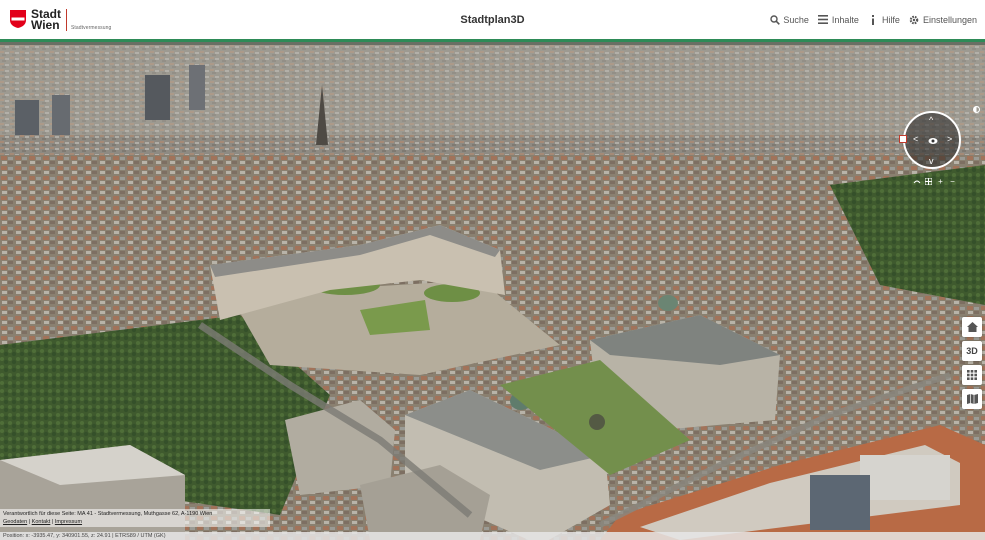 The width and height of the screenshot is (985, 540). I want to click on layers-button, so click(972, 375).